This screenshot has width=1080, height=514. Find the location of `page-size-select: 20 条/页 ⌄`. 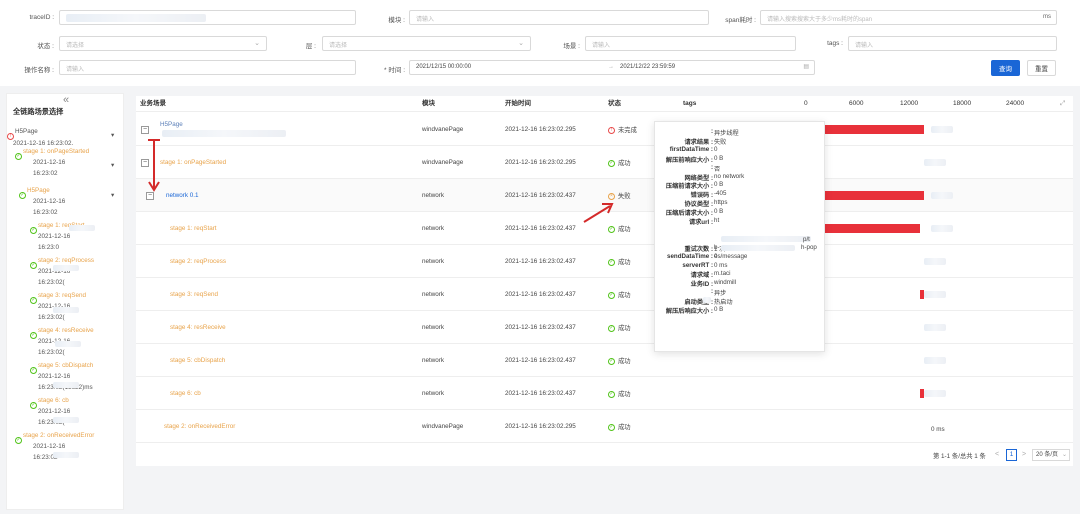

page-size-select: 20 条/页 ⌄ is located at coordinates (1051, 455).